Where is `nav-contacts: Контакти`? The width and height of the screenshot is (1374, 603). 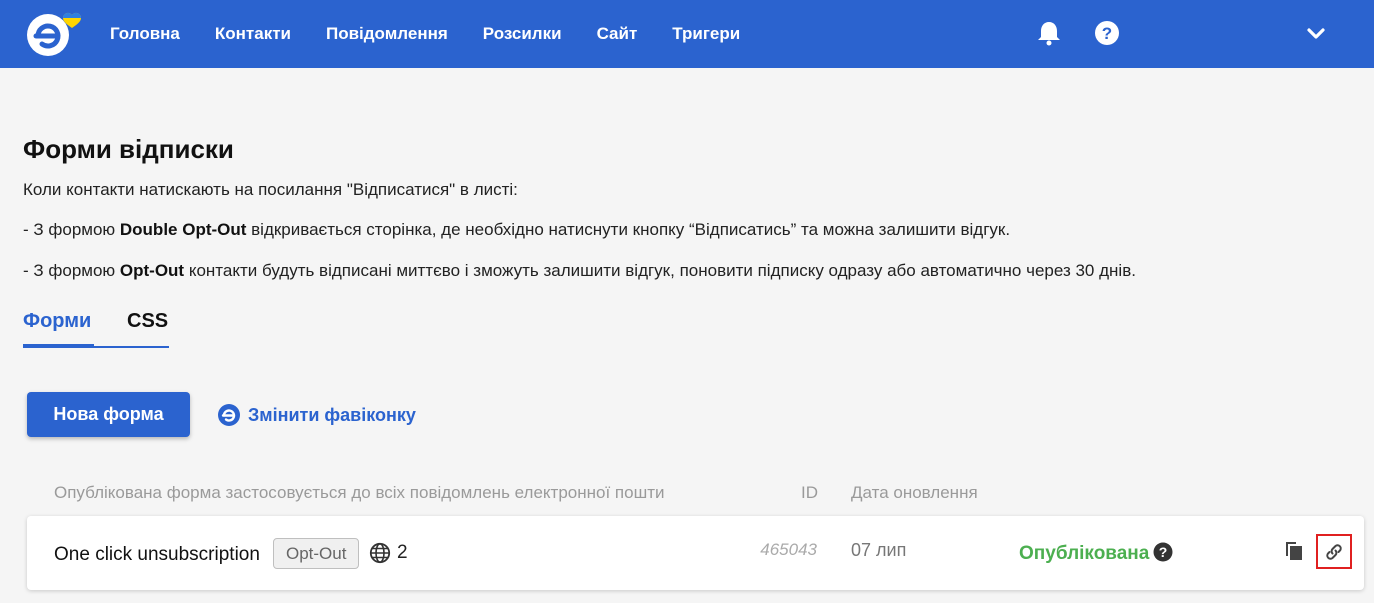 nav-contacts: Контакти is located at coordinates (253, 34).